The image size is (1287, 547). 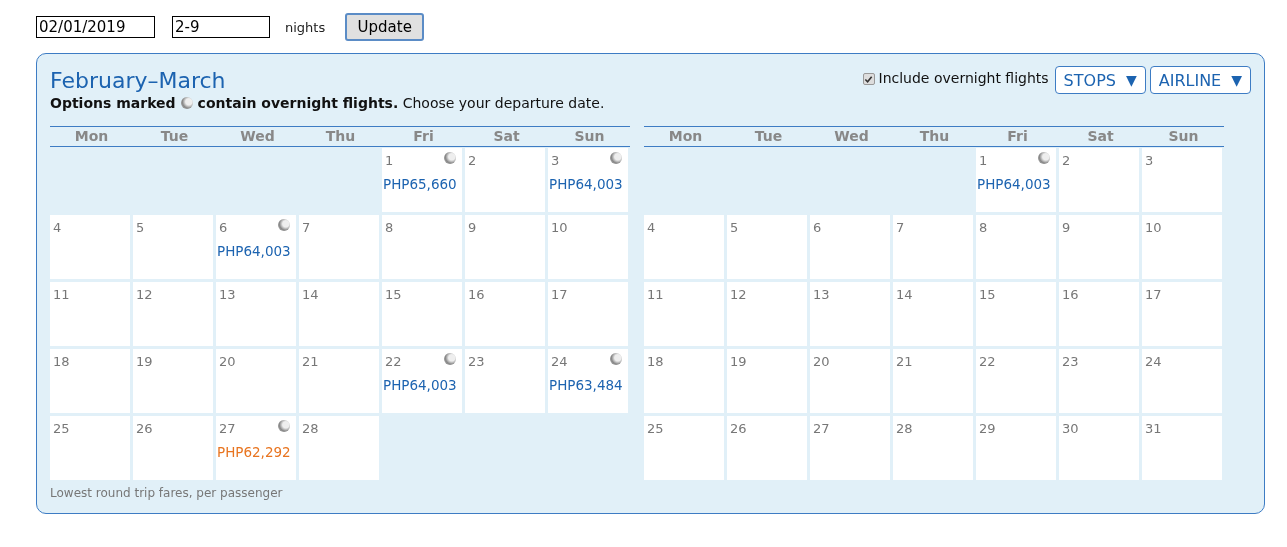 I want to click on checkbox, so click(x=868, y=79).